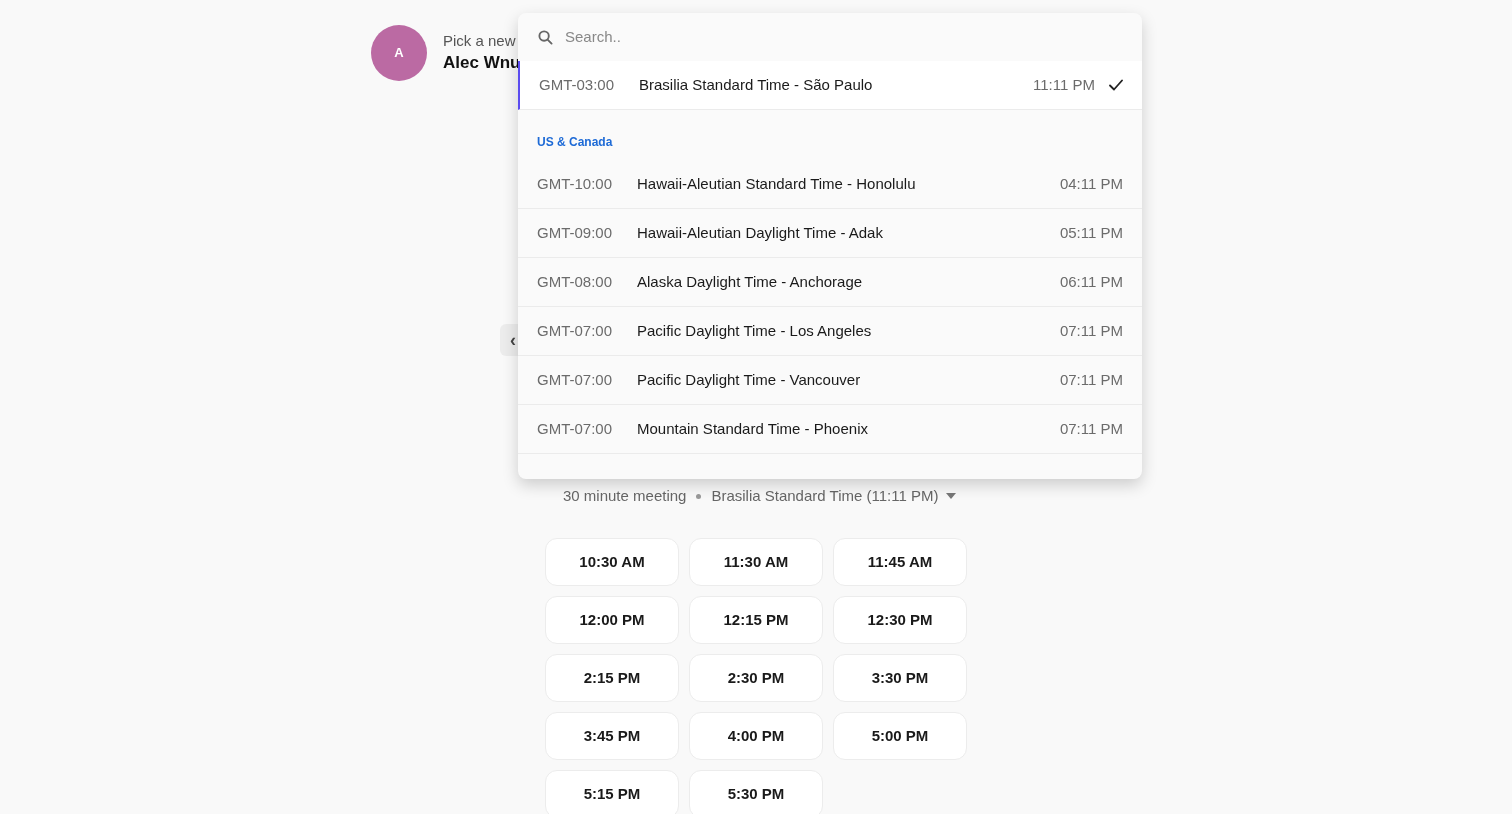  What do you see at coordinates (756, 736) in the screenshot?
I see `time-slot-button: 4:00 PM` at bounding box center [756, 736].